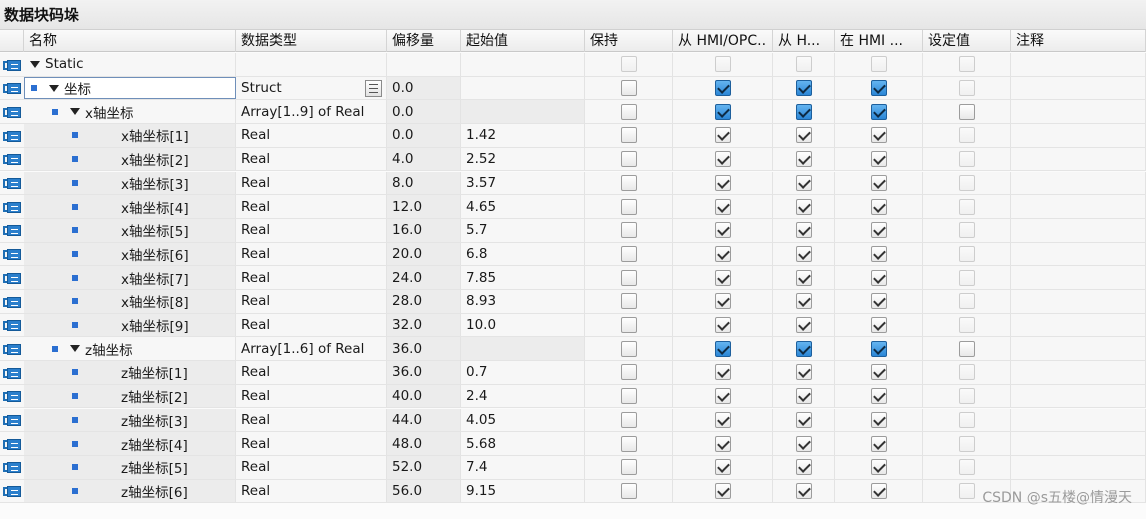 The width and height of the screenshot is (1146, 519). I want to click on table-row: x轴坐标[2] Real 4.0 2.52, so click(573, 159).